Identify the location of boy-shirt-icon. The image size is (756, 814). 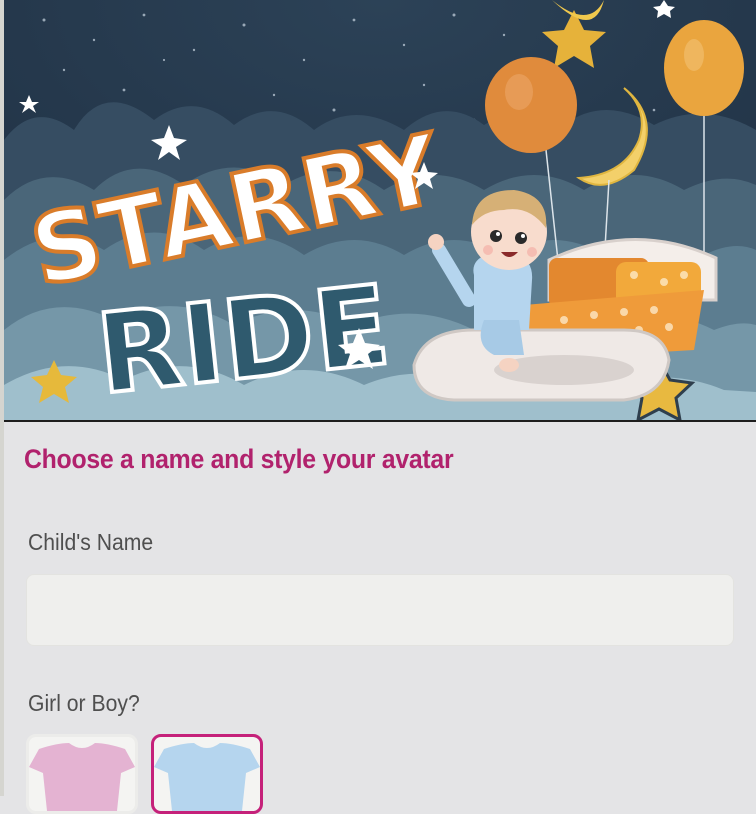
(207, 777).